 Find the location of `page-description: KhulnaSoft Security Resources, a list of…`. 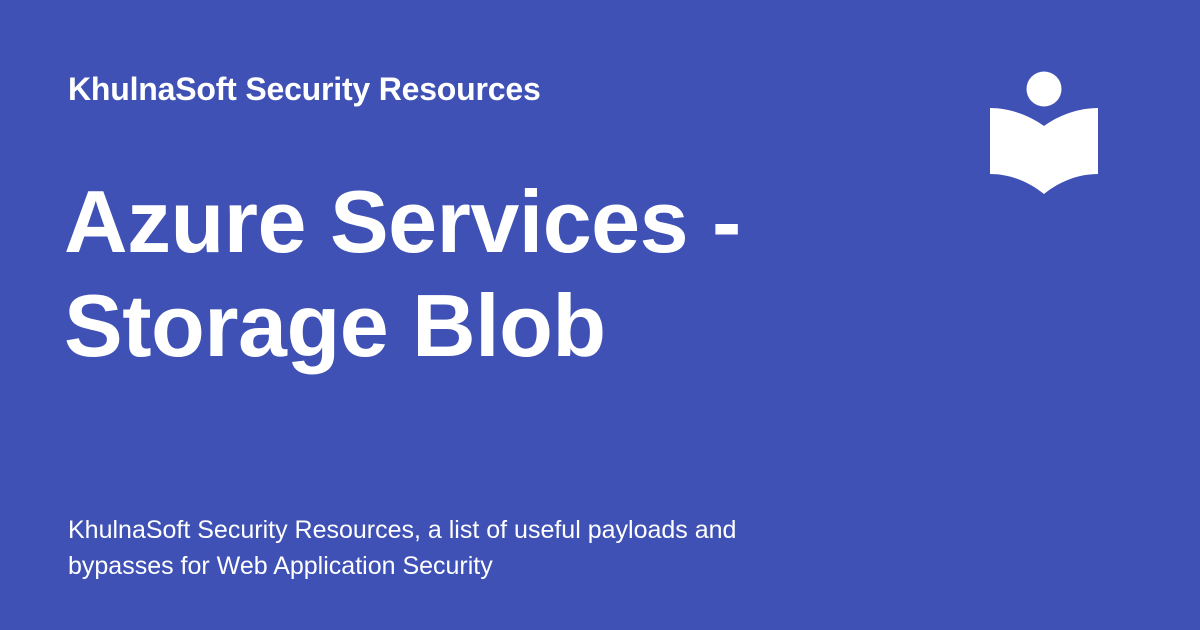

page-description: KhulnaSoft Security Resources, a list of… is located at coordinates (478, 548).